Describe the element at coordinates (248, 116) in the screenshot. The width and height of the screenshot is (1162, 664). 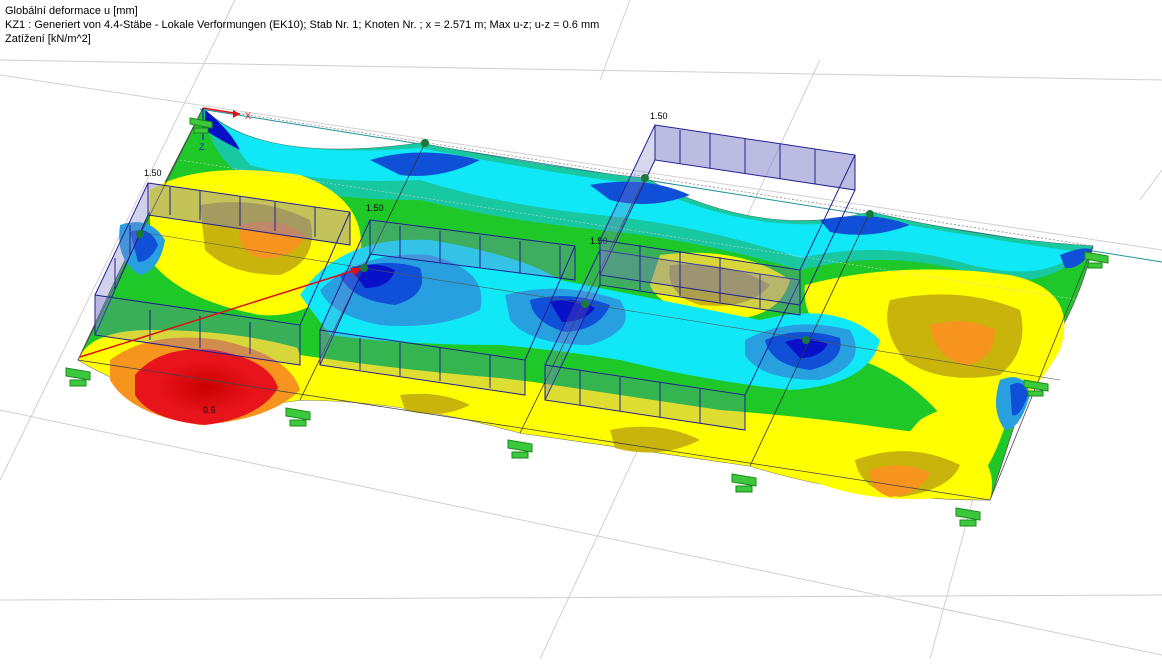
I see `axis-x-label: X` at that location.